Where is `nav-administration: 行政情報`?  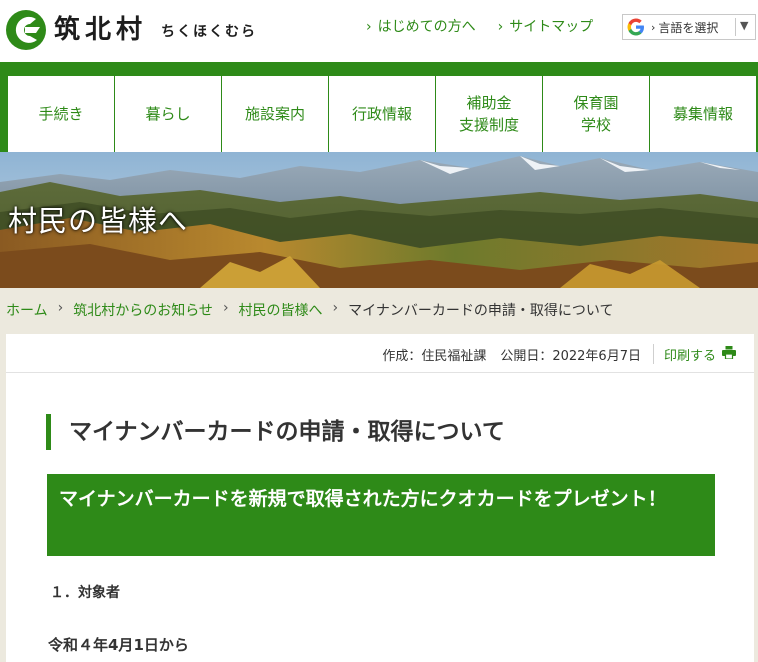 nav-administration: 行政情報 is located at coordinates (382, 114).